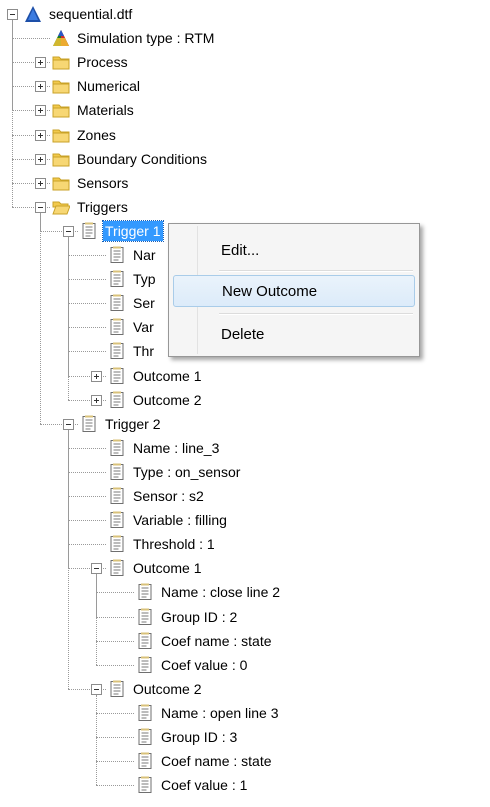 This screenshot has width=490, height=807. I want to click on menu-item-new-outcome: New Outcome, so click(294, 291).